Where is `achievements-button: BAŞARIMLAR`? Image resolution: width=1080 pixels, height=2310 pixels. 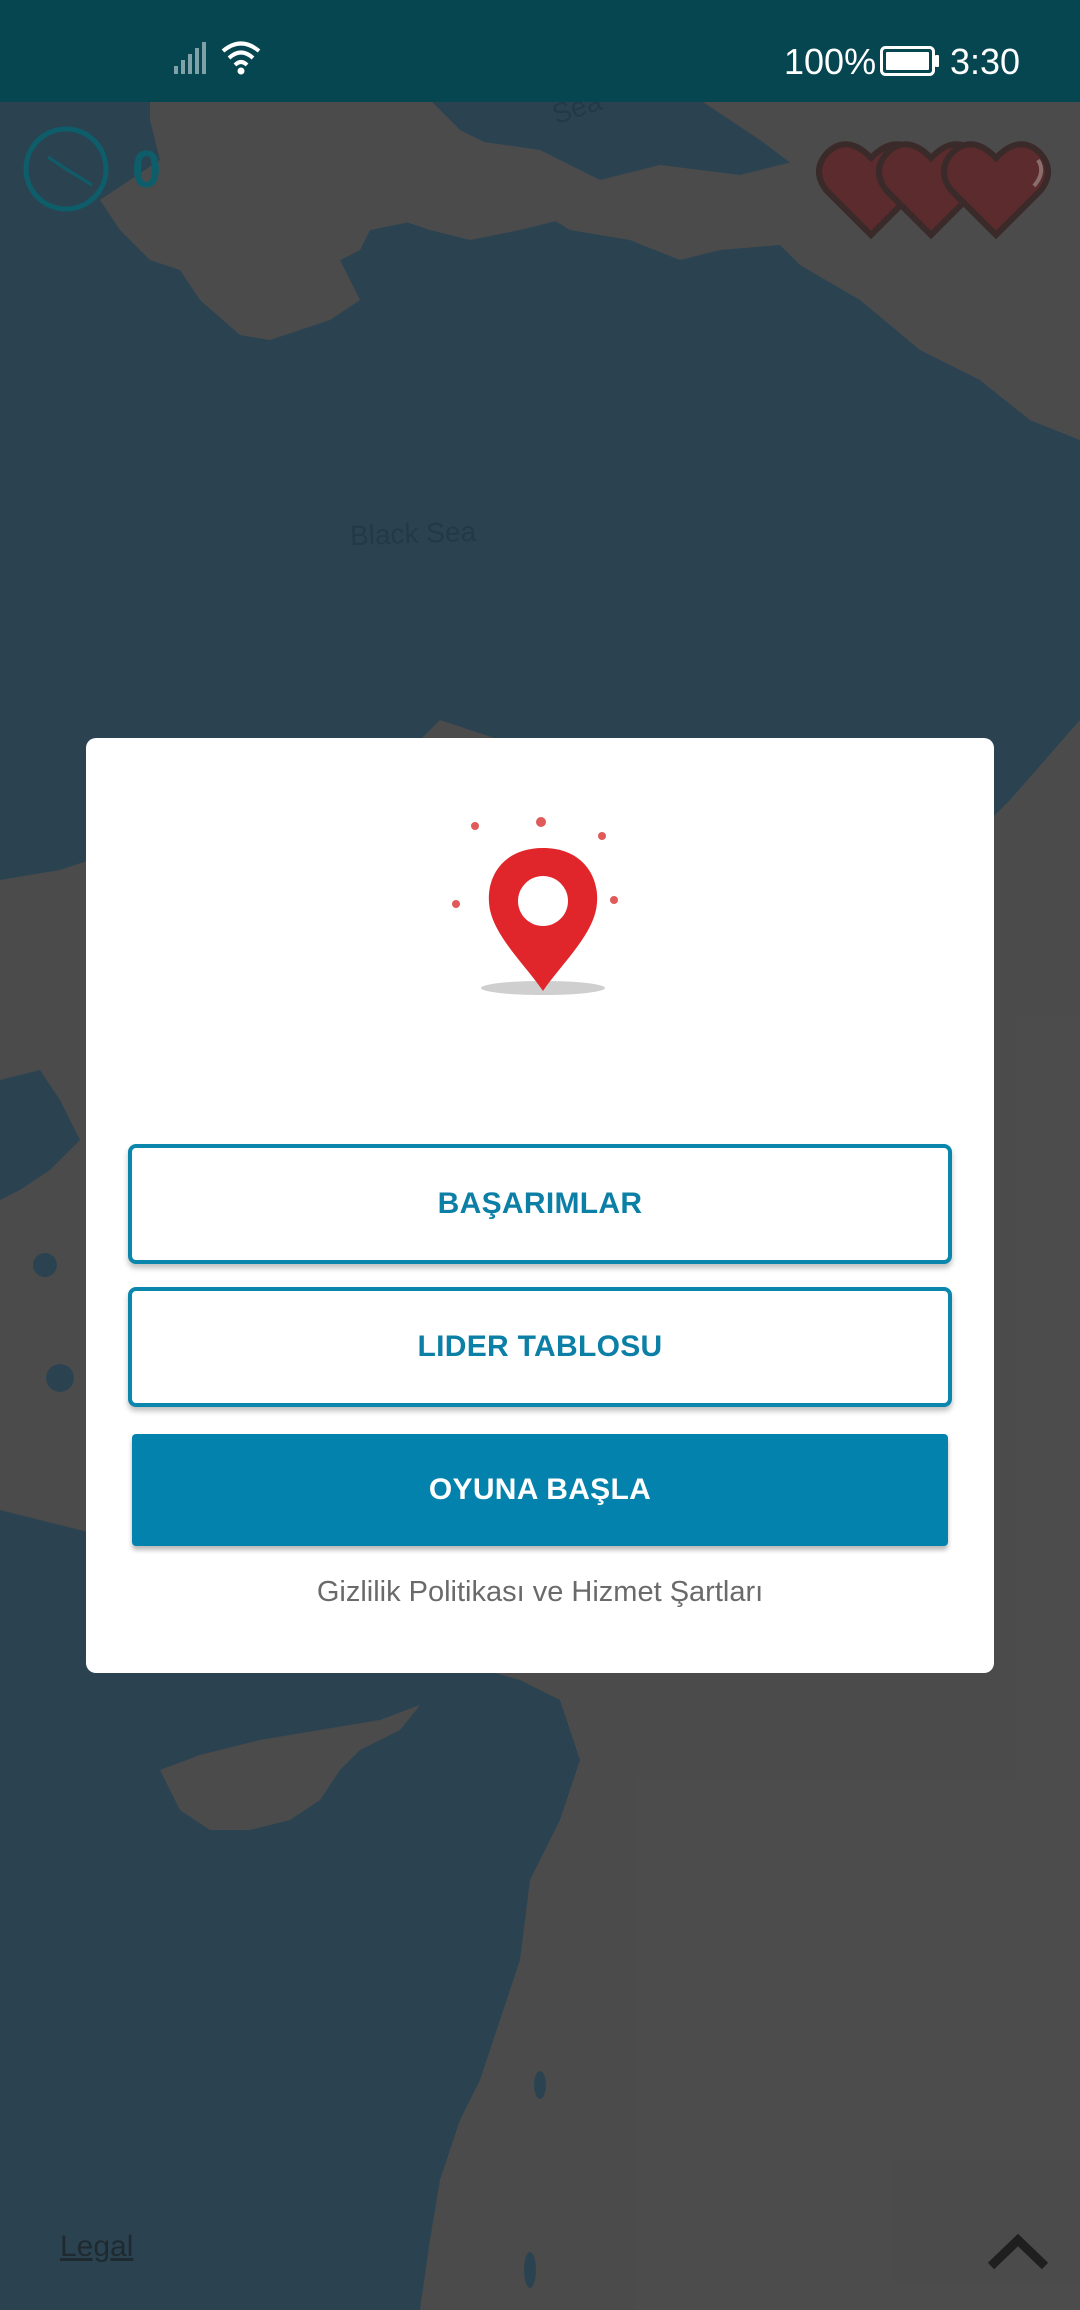
achievements-button: BAŞARIMLAR is located at coordinates (540, 1204).